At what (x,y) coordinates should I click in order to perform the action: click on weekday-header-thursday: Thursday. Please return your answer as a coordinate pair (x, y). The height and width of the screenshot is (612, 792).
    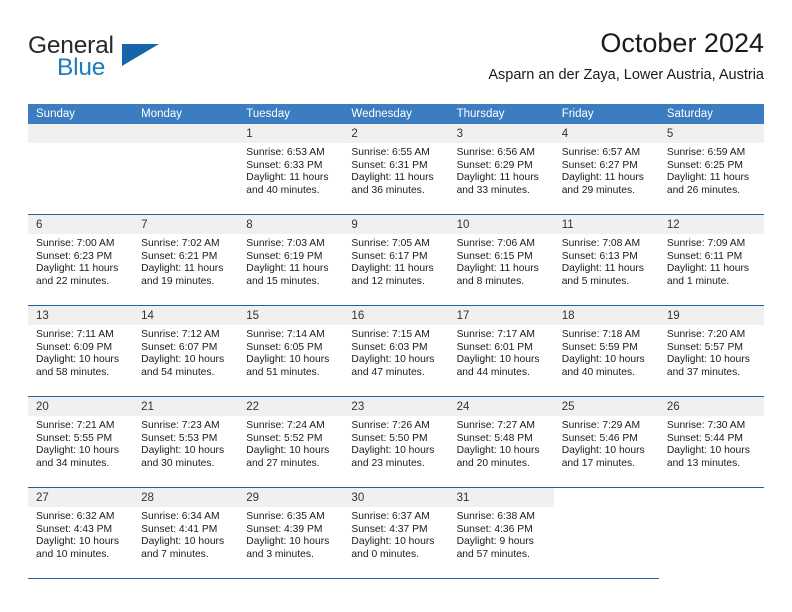
    Looking at the image, I should click on (480, 114).